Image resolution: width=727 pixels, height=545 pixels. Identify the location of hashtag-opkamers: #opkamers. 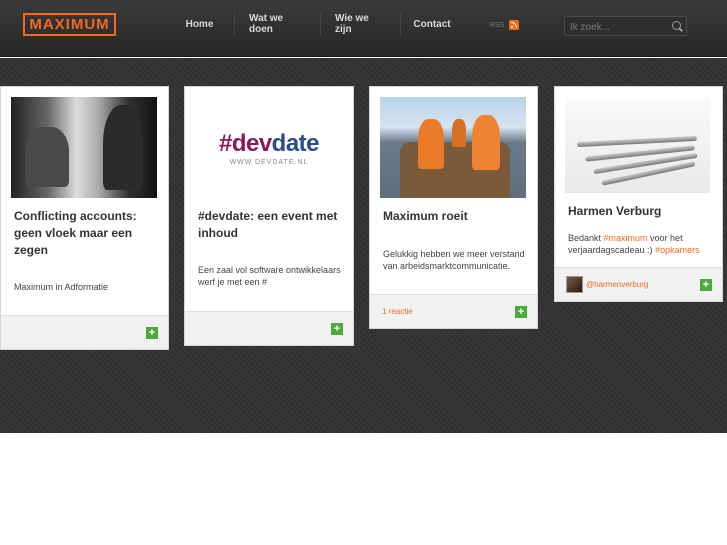
(677, 250).